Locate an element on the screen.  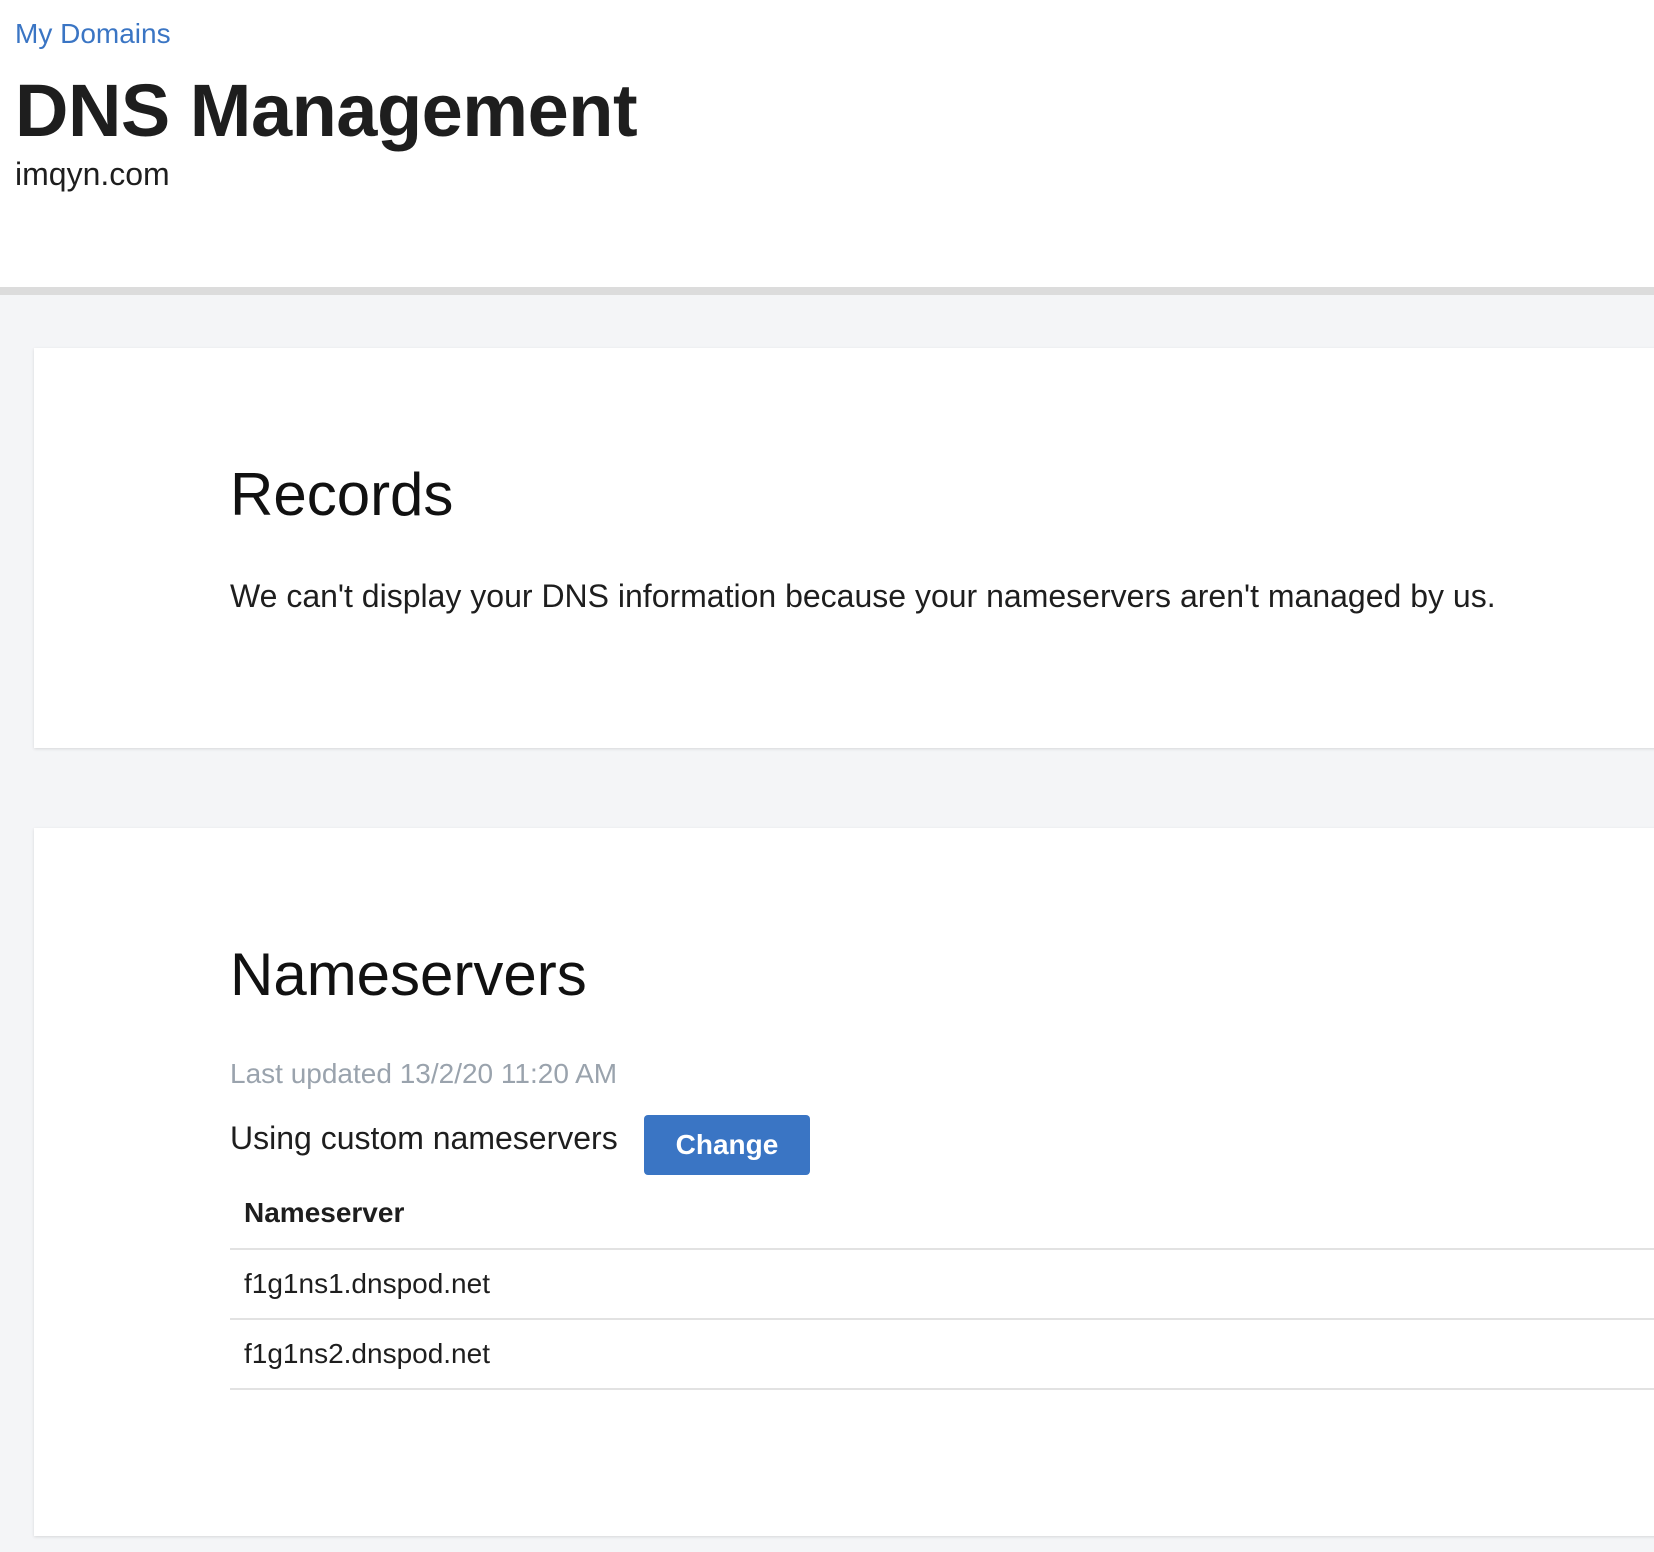
table-row: f1g1ns2.dnspod.net is located at coordinates (942, 1354).